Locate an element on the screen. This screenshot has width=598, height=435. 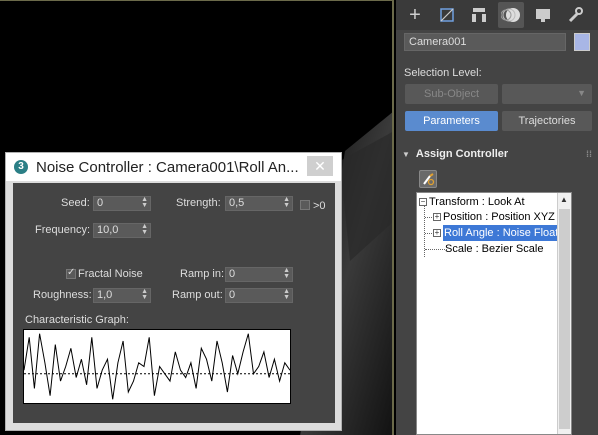
frequency-value: 10,0 is located at coordinates (108, 230).